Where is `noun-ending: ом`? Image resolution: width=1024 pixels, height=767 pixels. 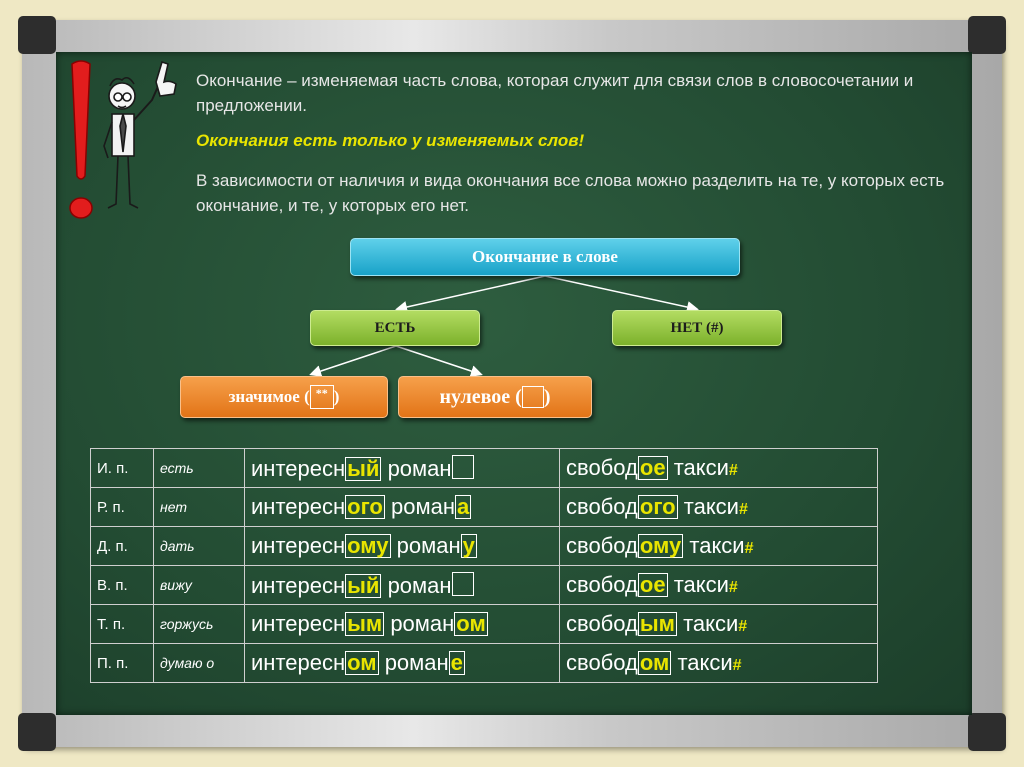 noun-ending: ом is located at coordinates (471, 623).